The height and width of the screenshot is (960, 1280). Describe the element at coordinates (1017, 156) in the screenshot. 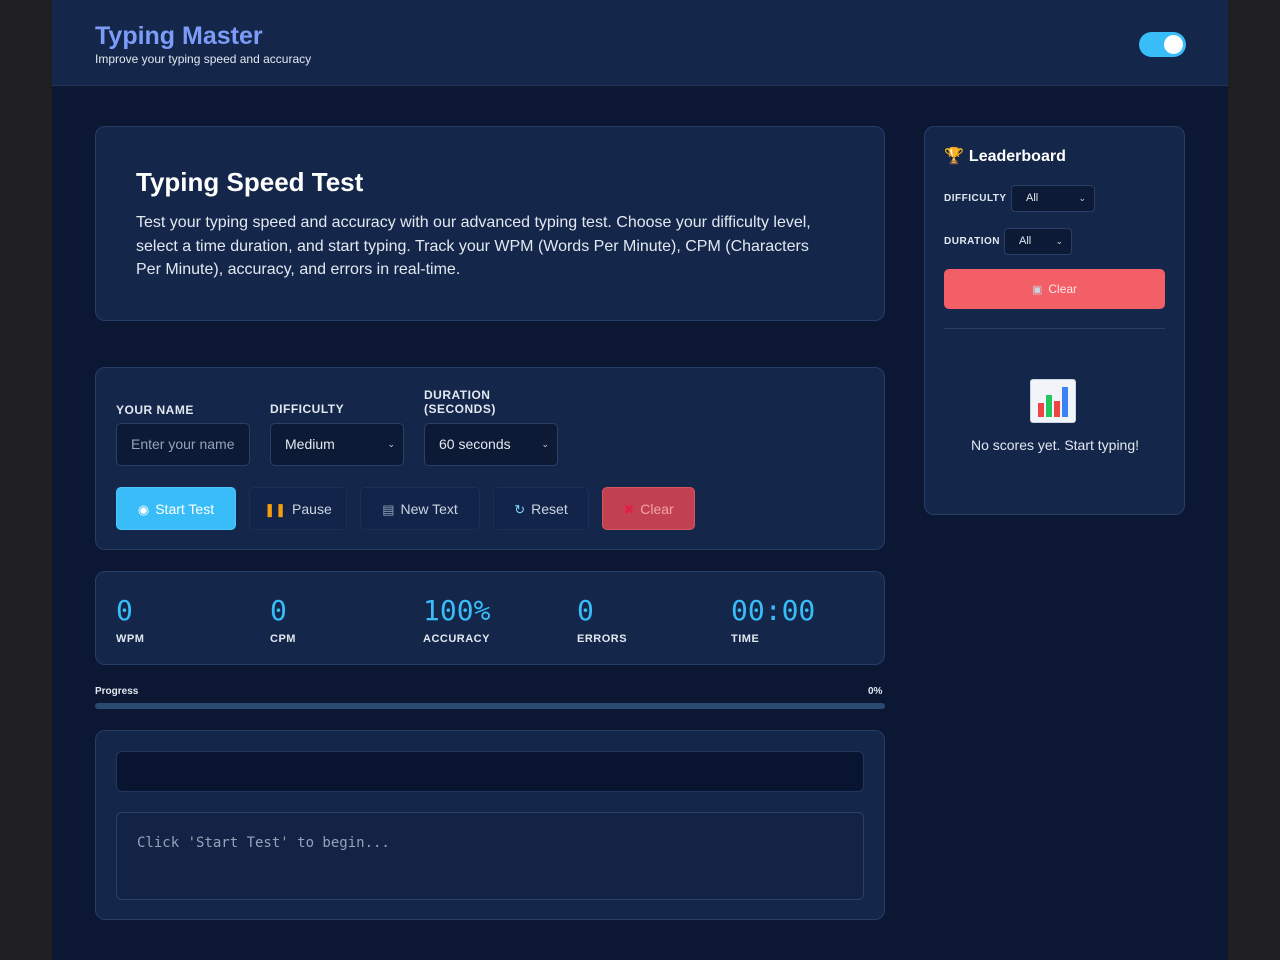

I see `leaderboard-title-text: Leaderboard` at that location.